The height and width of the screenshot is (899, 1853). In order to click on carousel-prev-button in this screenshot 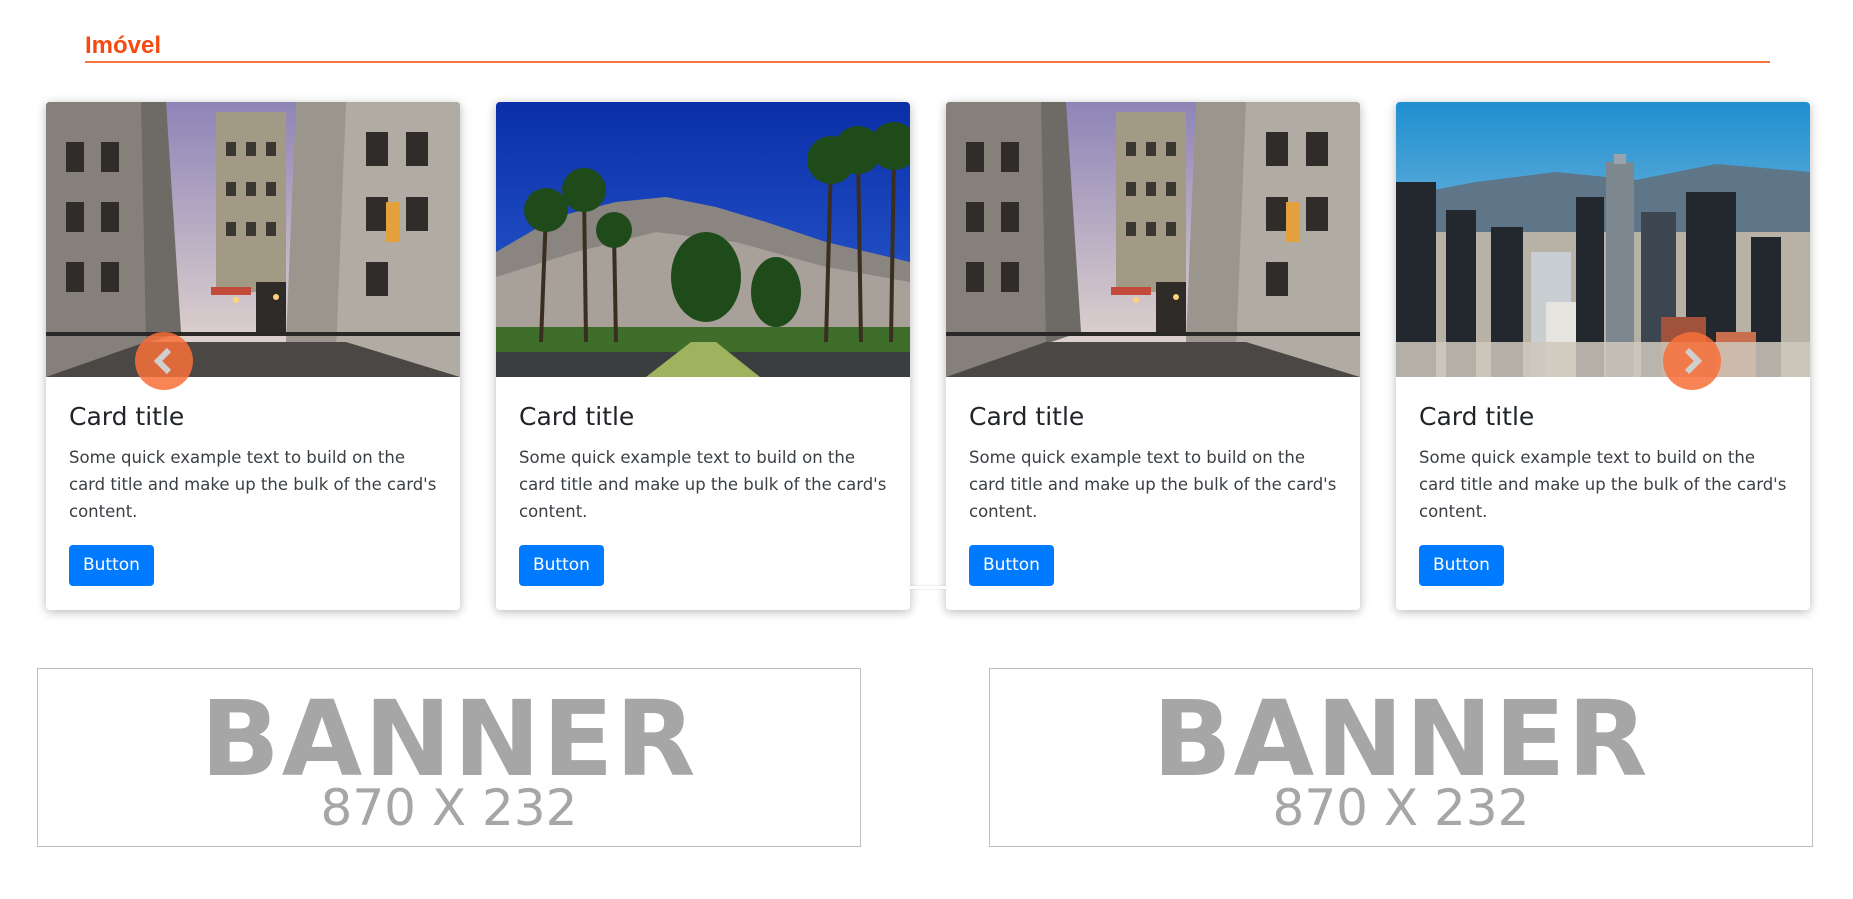, I will do `click(164, 361)`.